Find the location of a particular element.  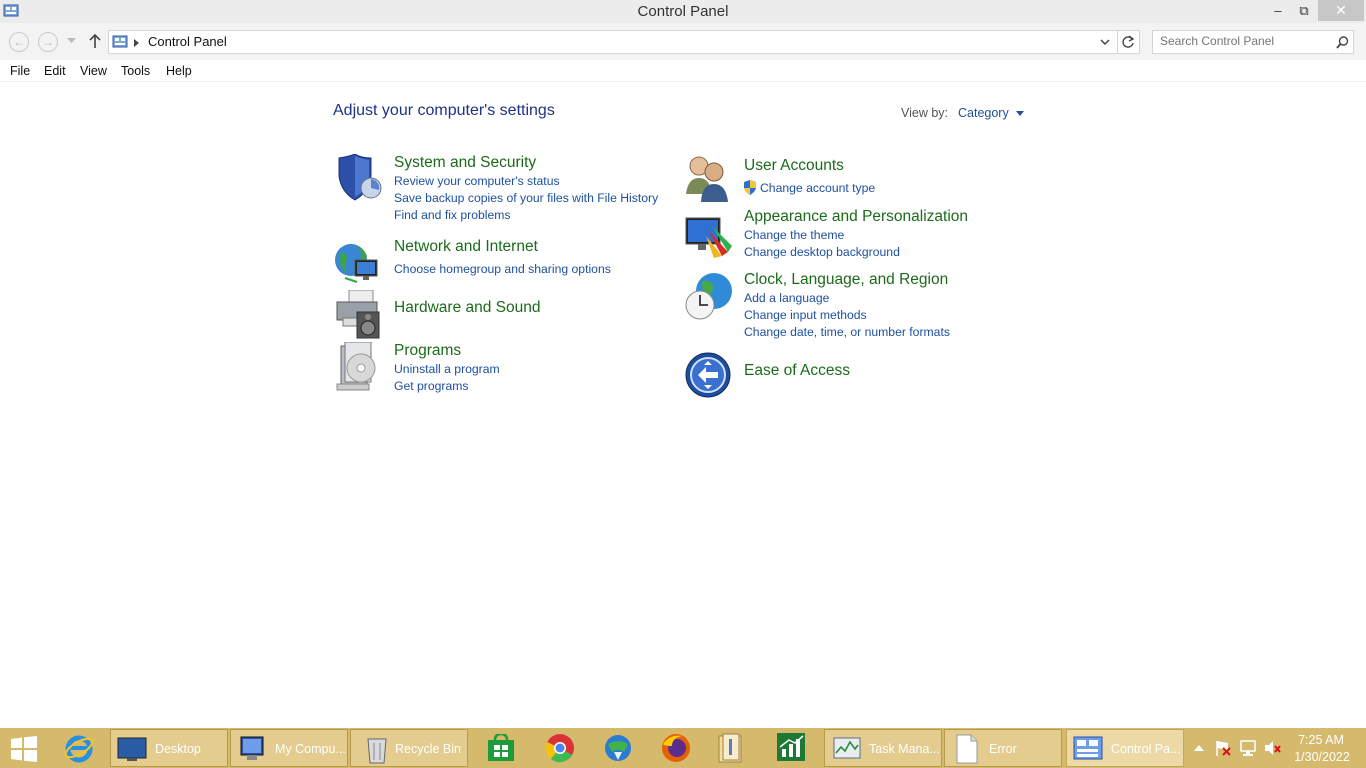

search-input is located at coordinates (1245, 41).